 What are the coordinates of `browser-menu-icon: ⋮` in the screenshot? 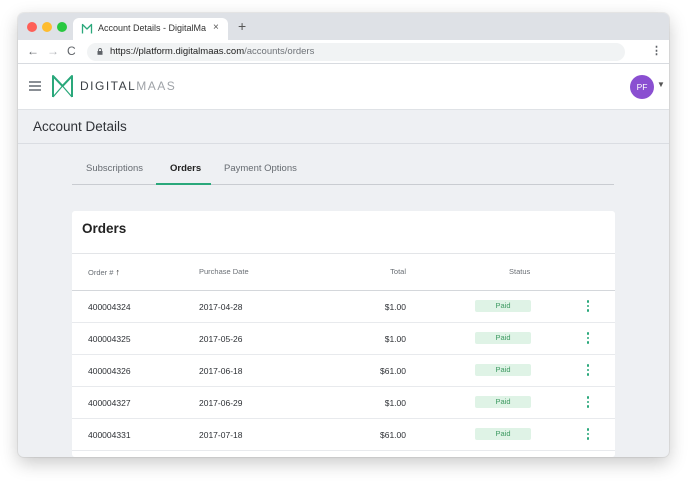 It's located at (656, 51).